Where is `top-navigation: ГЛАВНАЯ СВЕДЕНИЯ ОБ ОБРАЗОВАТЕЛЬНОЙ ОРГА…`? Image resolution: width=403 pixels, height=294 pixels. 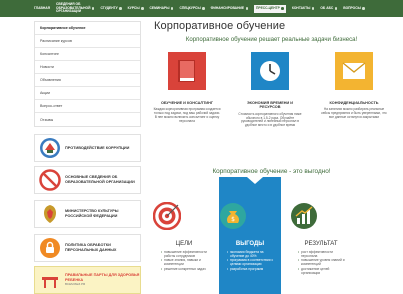 top-navigation: ГЛАВНАЯ СВЕДЕНИЯ ОБ ОБРАЗОВАТЕЛЬНОЙ ОРГА… is located at coordinates (201, 8).